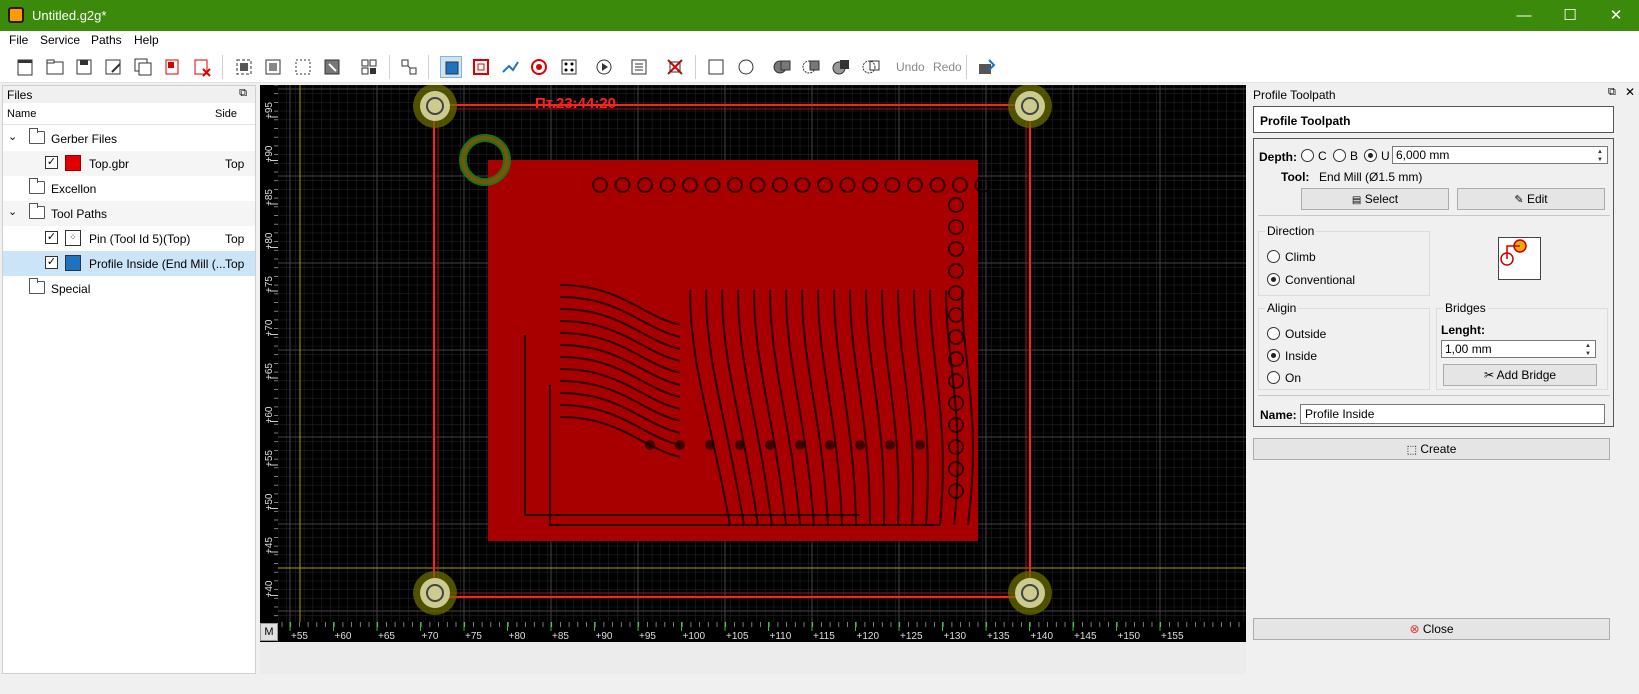  What do you see at coordinates (1423, 155) in the screenshot?
I see `depth-value: 6,000 mm` at bounding box center [1423, 155].